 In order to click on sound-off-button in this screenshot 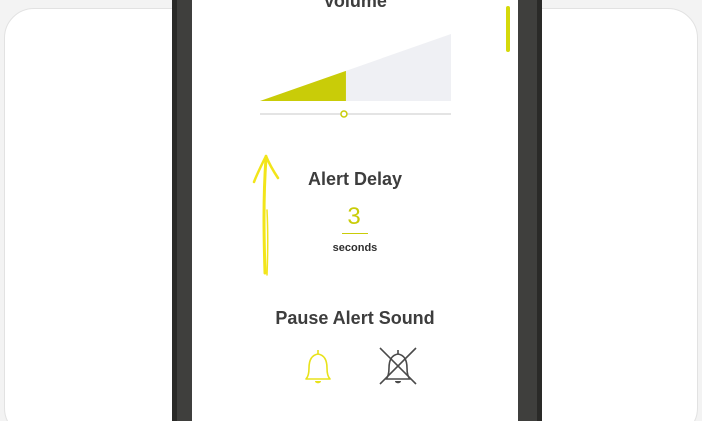, I will do `click(398, 366)`.